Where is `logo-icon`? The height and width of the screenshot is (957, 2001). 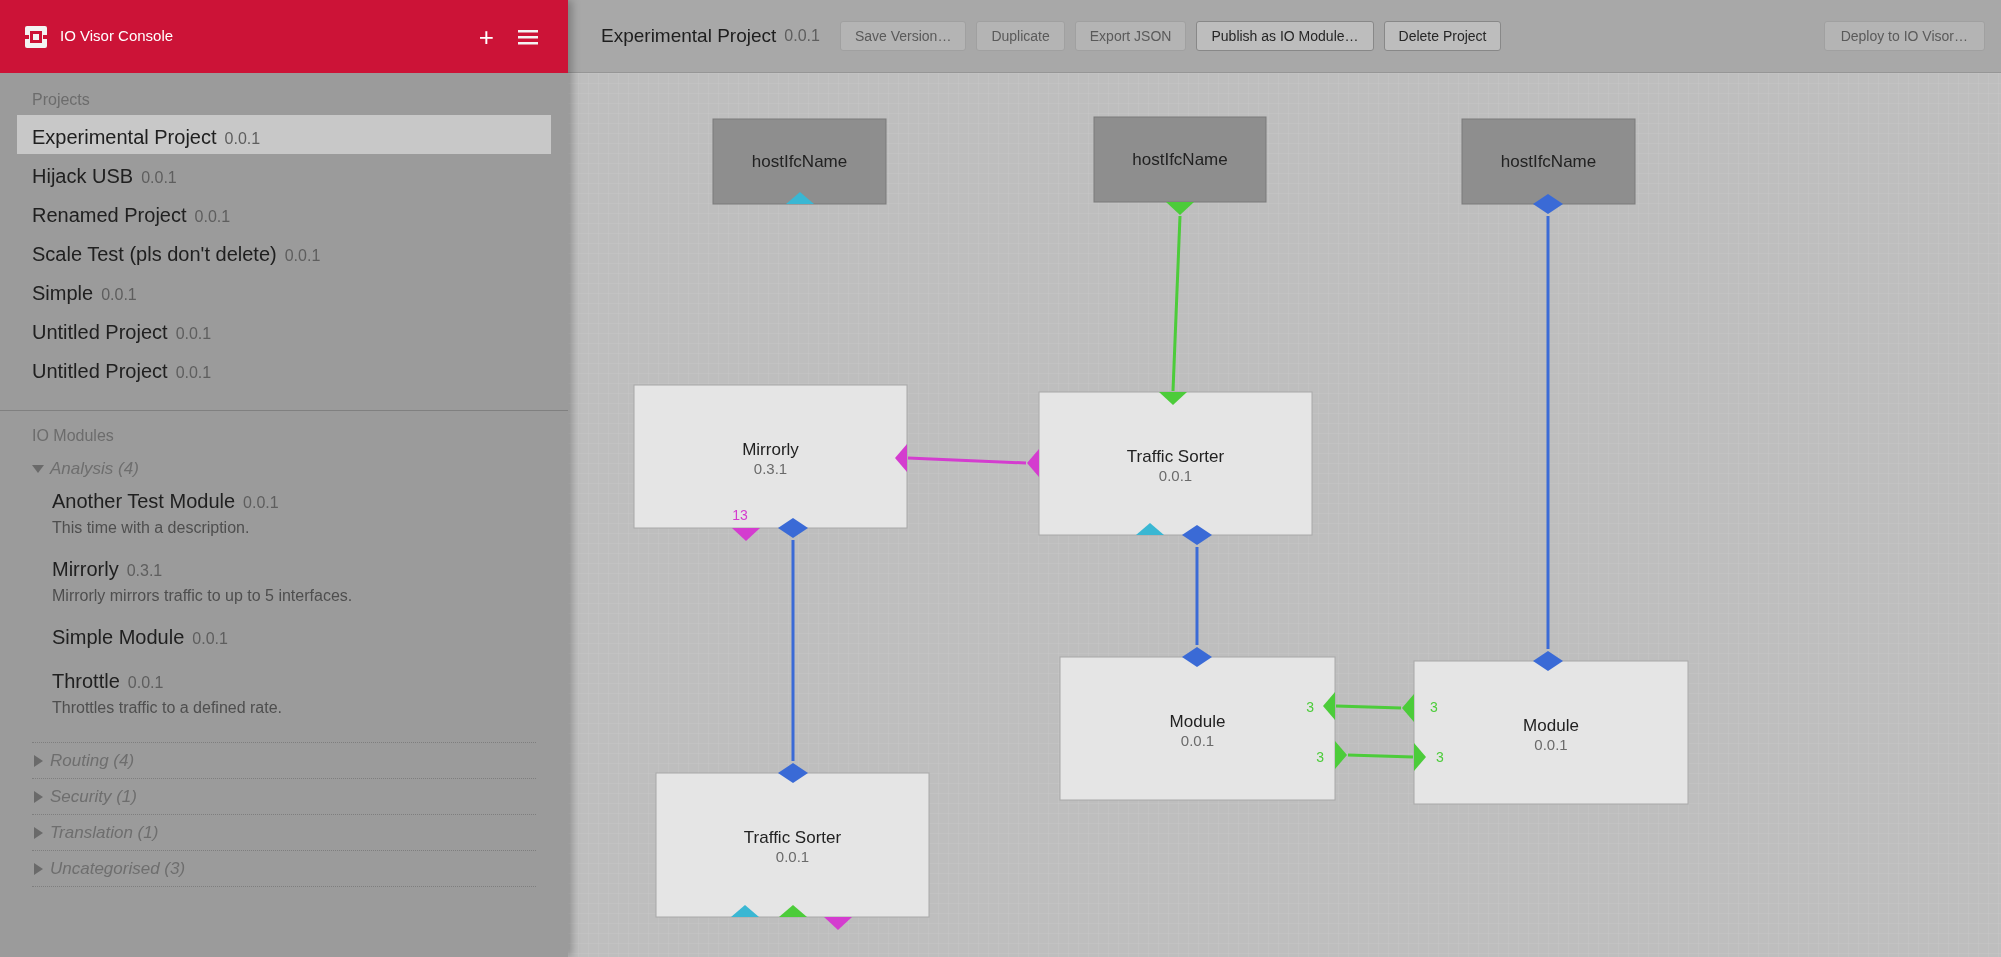 logo-icon is located at coordinates (36, 36).